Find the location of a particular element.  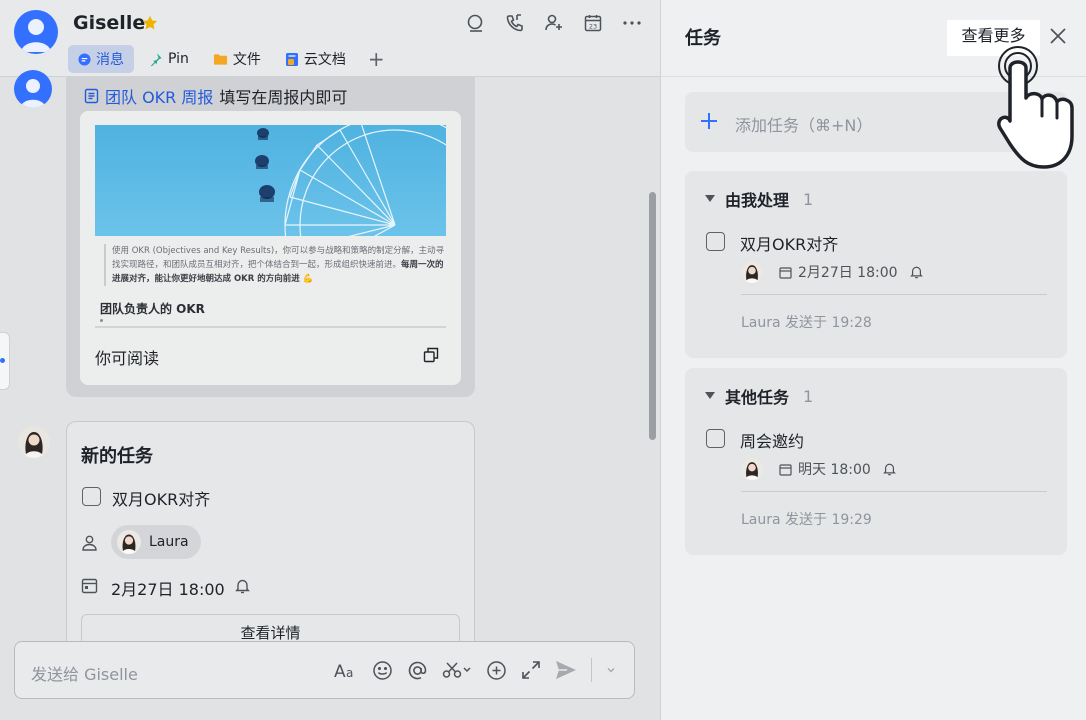

doc-preview-subtitle: 团队负责人的 OKR is located at coordinates (152, 309).